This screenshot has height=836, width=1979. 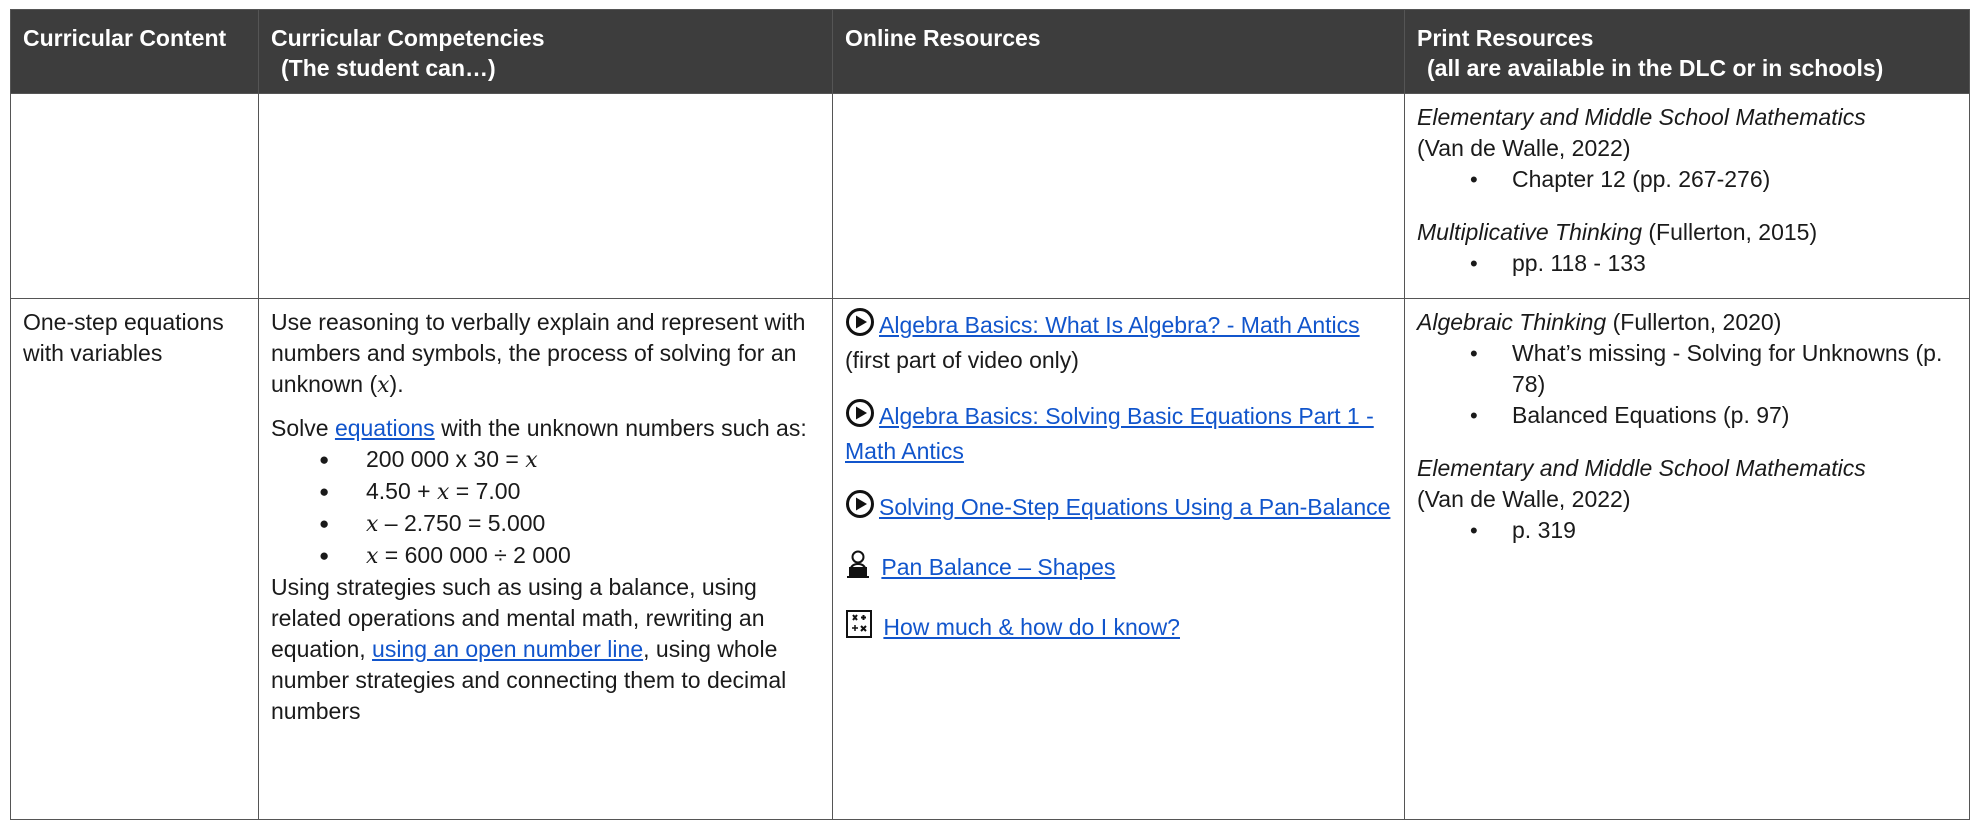 I want to click on open-number-line-link: using an open number line, so click(x=507, y=649).